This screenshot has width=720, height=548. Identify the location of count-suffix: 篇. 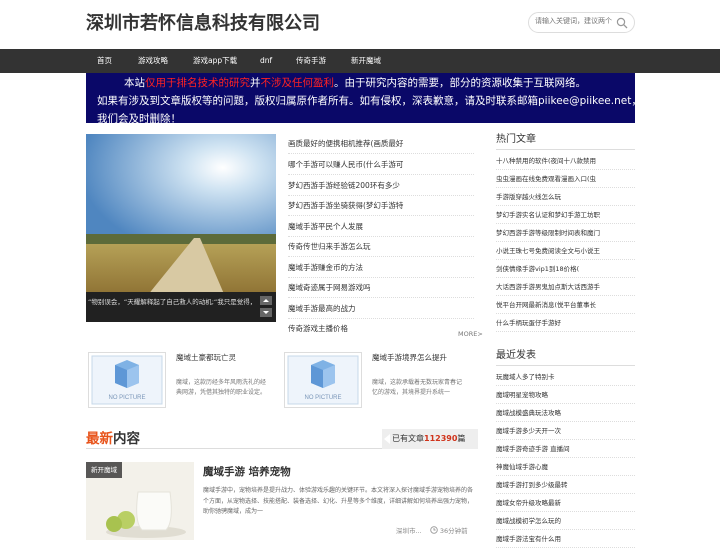
(461, 438).